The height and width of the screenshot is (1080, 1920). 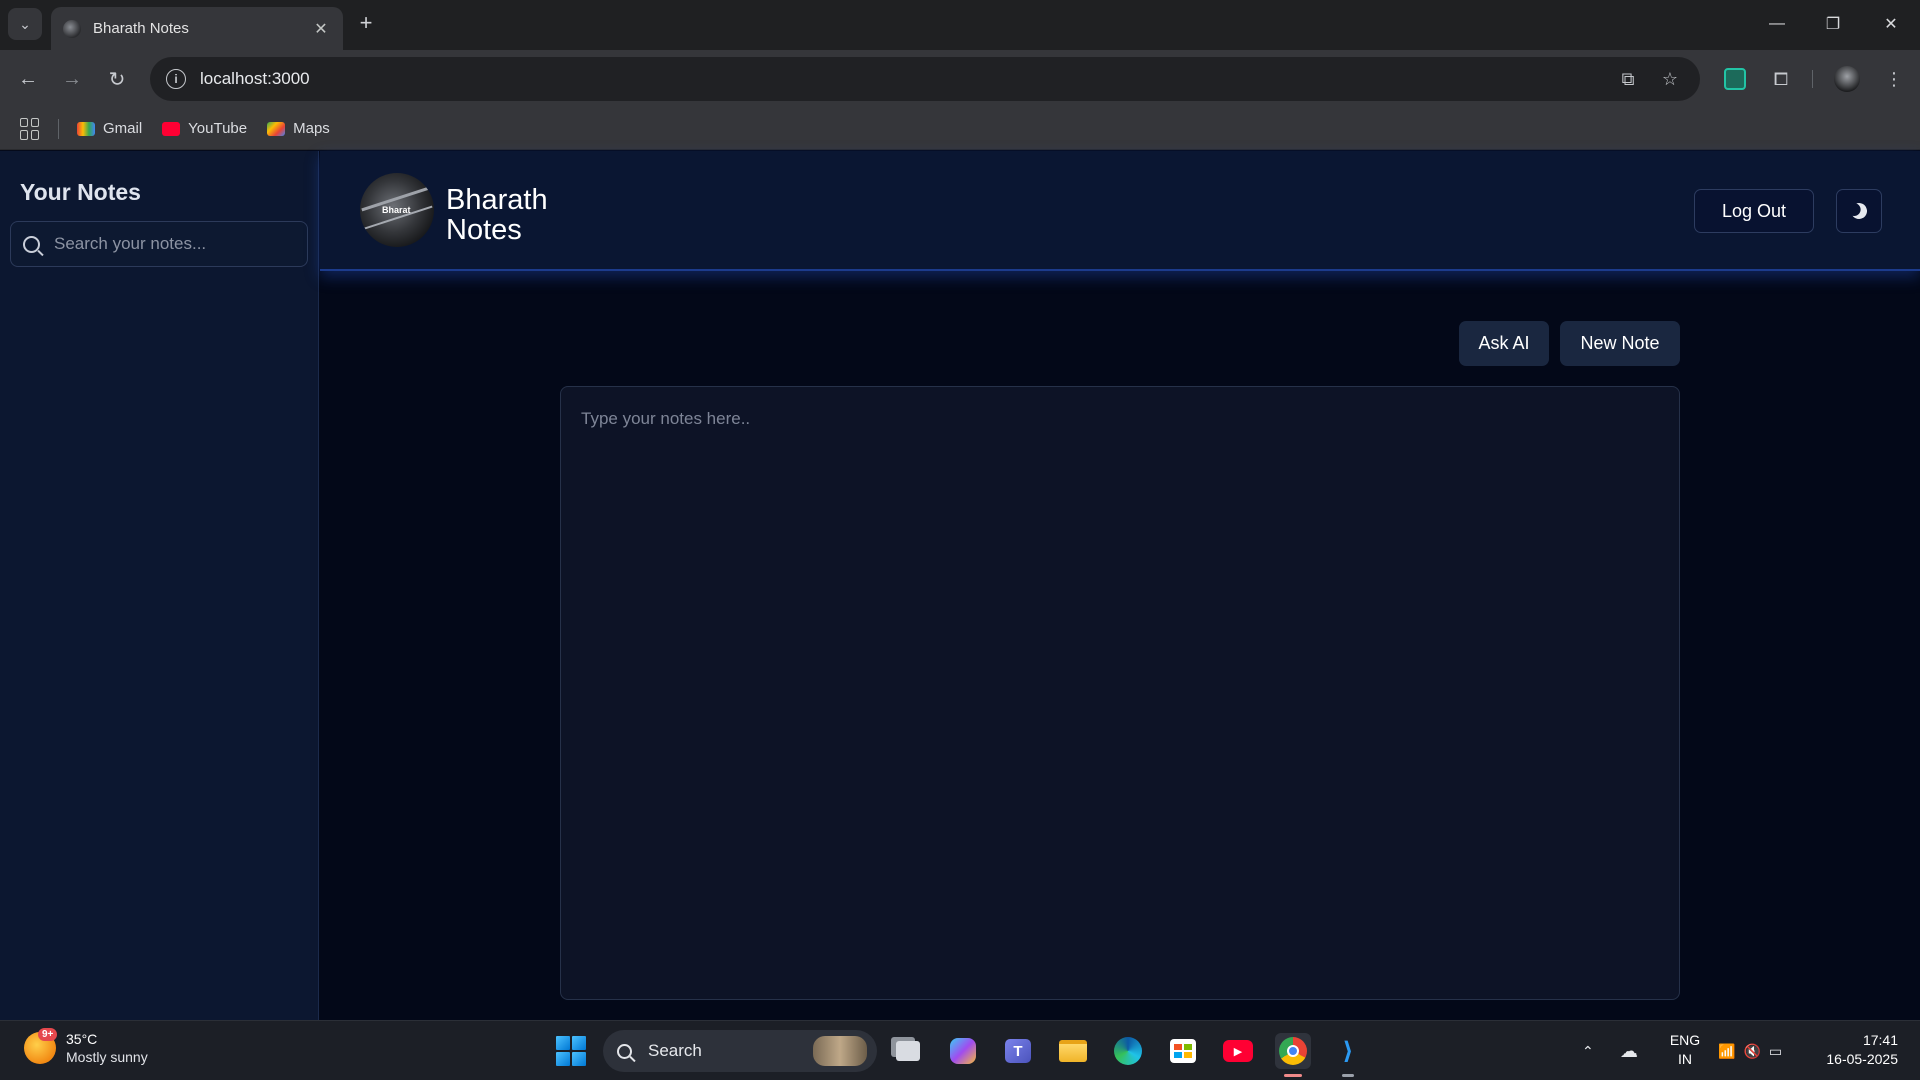 What do you see at coordinates (1833, 24) in the screenshot?
I see `restore-button: ❐` at bounding box center [1833, 24].